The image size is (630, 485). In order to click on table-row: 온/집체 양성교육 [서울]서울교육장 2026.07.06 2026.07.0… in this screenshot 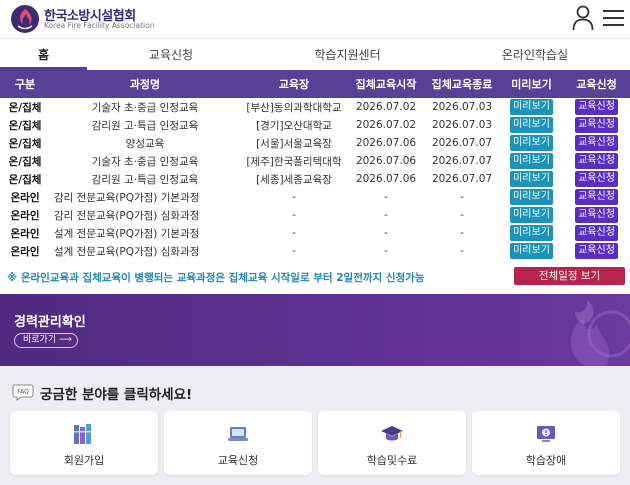, I will do `click(315, 143)`.